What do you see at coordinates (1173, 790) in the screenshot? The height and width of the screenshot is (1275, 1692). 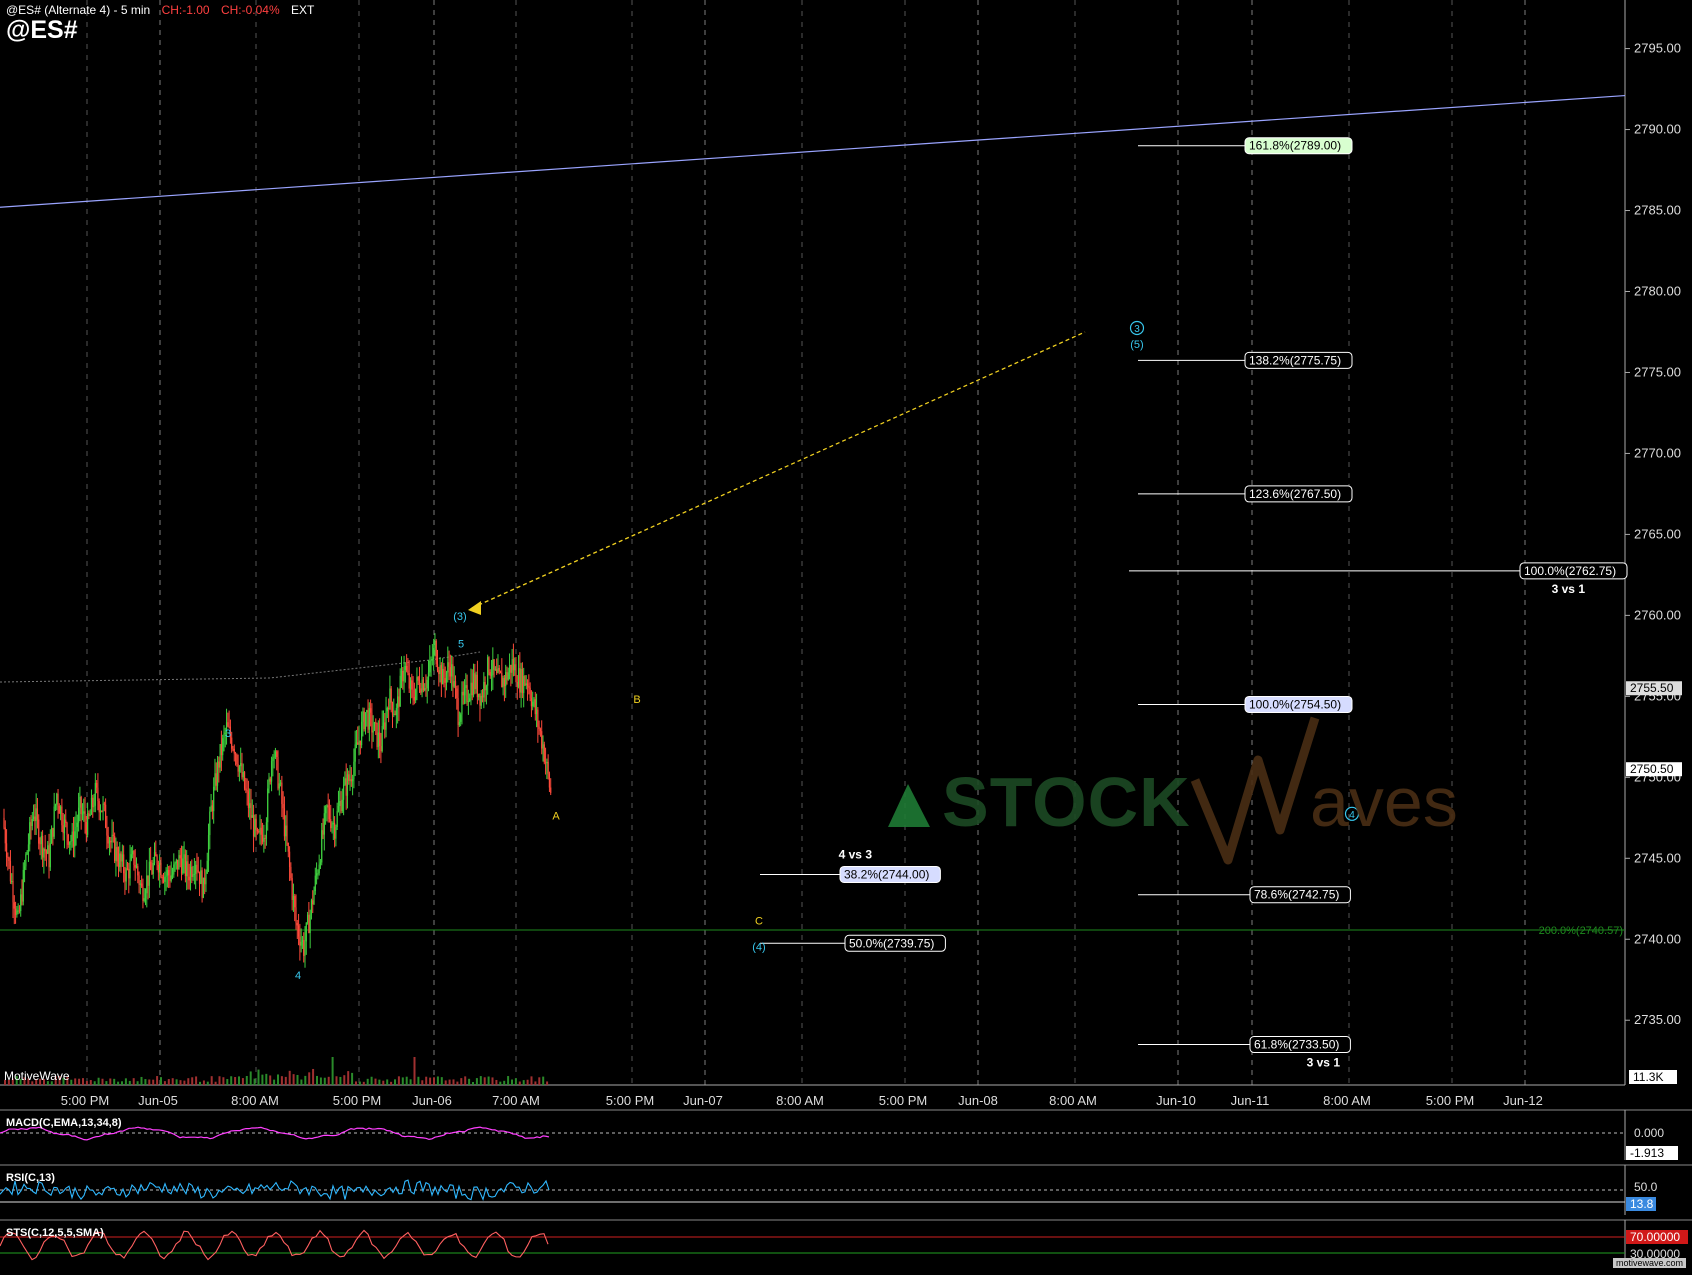 I see `stockwaves-logo: STOCK aves` at bounding box center [1173, 790].